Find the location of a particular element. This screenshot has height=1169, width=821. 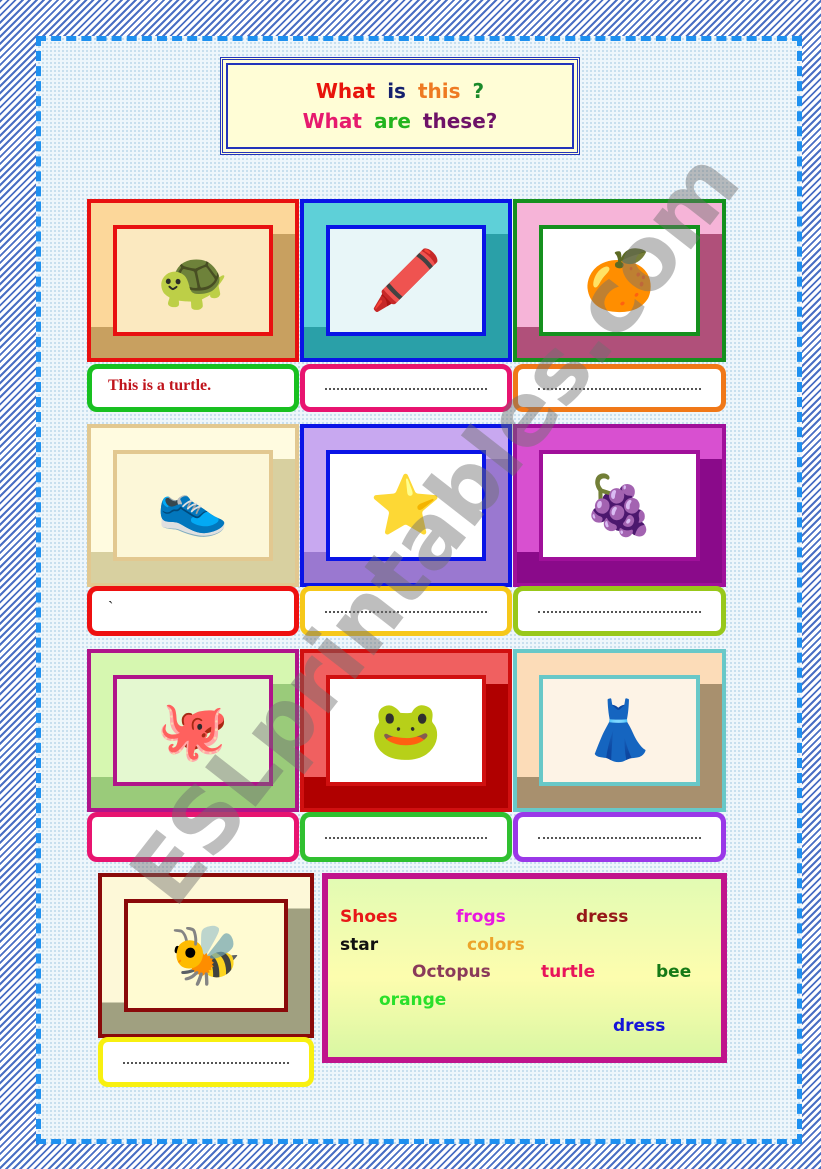

answer-box-frogs is located at coordinates (406, 837).